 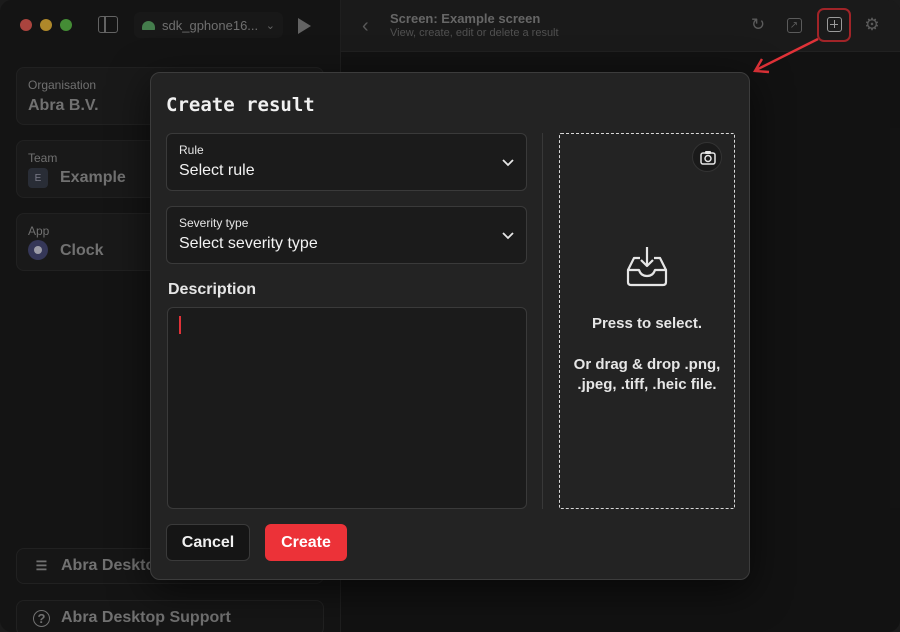 What do you see at coordinates (240, 105) in the screenshot?
I see `dialog-title: Create result` at bounding box center [240, 105].